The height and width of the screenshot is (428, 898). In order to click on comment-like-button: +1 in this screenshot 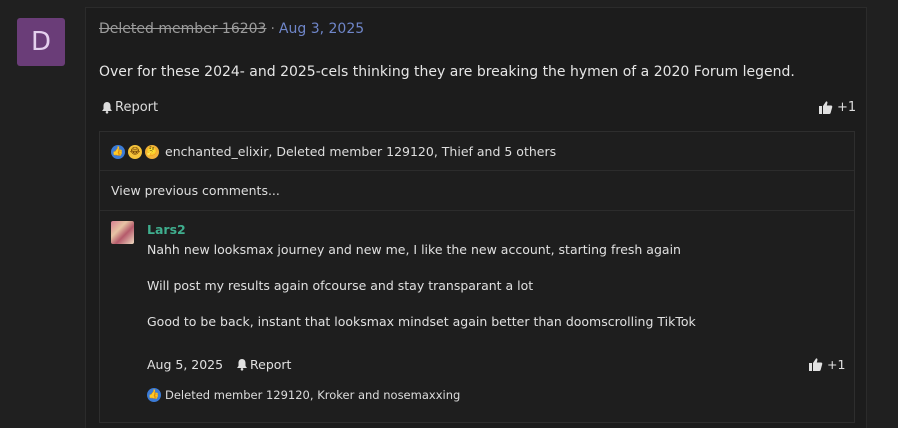, I will do `click(826, 364)`.